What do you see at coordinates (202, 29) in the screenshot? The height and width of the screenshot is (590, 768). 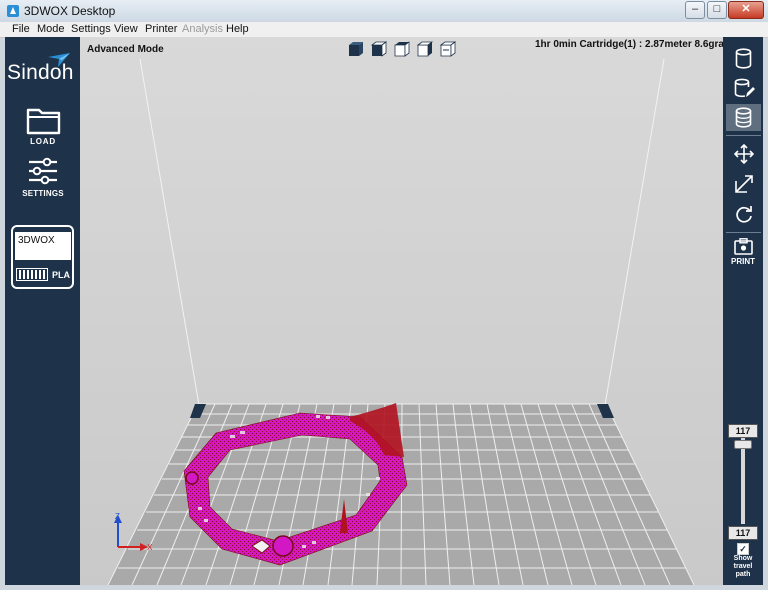 I see `menu-analysis: Analysis` at bounding box center [202, 29].